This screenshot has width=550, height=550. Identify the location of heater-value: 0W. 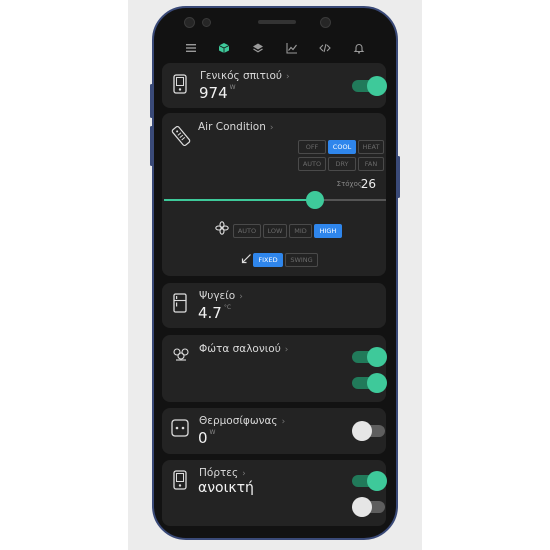
(206, 438).